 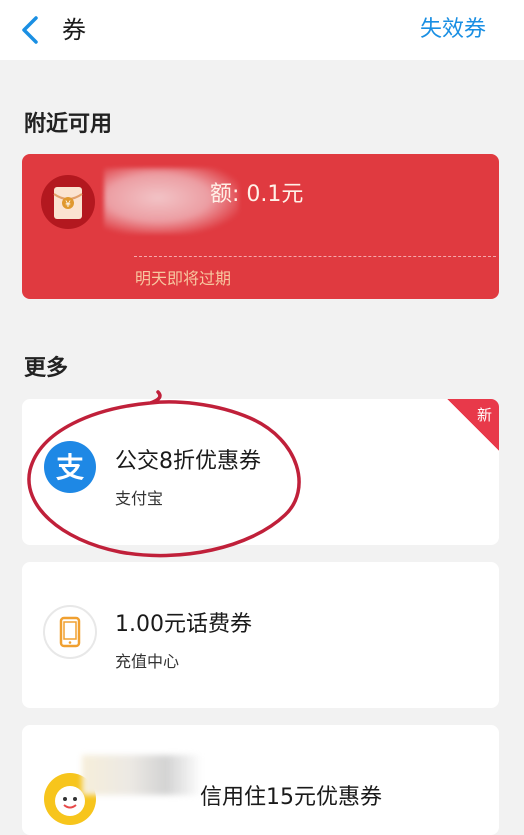 What do you see at coordinates (139, 498) in the screenshot?
I see `coupon-merchant: 支付宝` at bounding box center [139, 498].